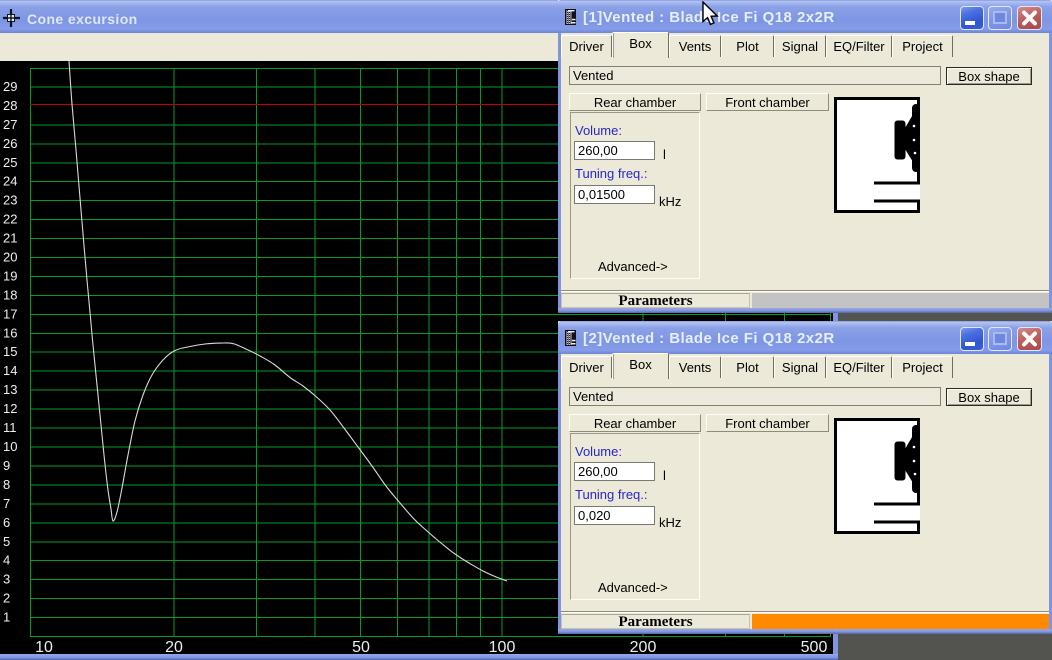 The width and height of the screenshot is (1052, 660). Describe the element at coordinates (10, 408) in the screenshot. I see `svg-text: 12` at that location.